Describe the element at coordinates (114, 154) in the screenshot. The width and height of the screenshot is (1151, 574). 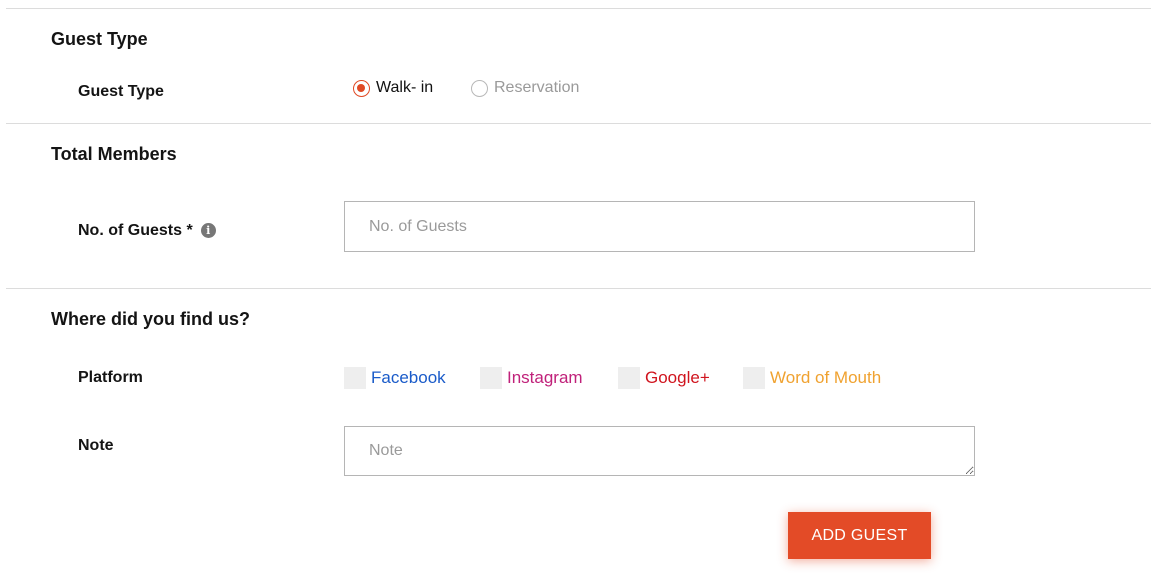
I see `section-title-total-members: Total Members` at that location.